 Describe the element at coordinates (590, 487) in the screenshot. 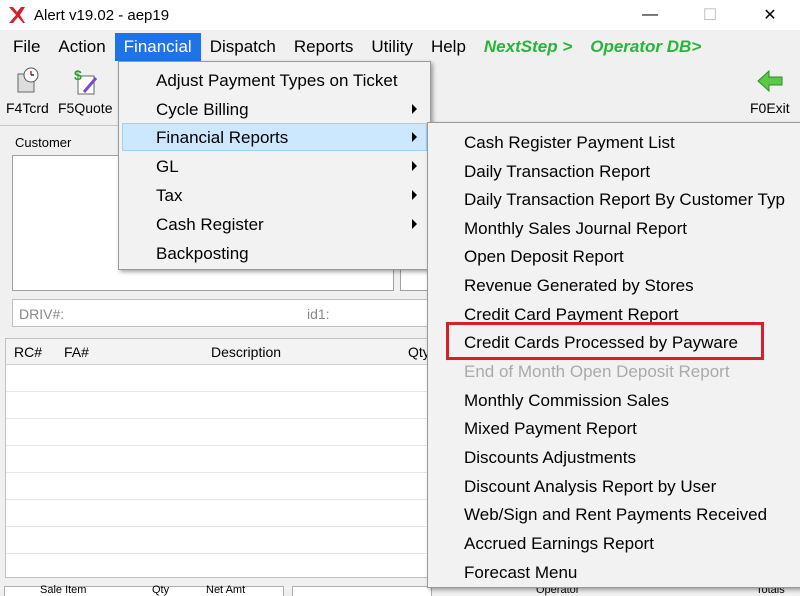

I see `menu-item-discount-analysis-by-user: Discount Analysis Report by User` at that location.